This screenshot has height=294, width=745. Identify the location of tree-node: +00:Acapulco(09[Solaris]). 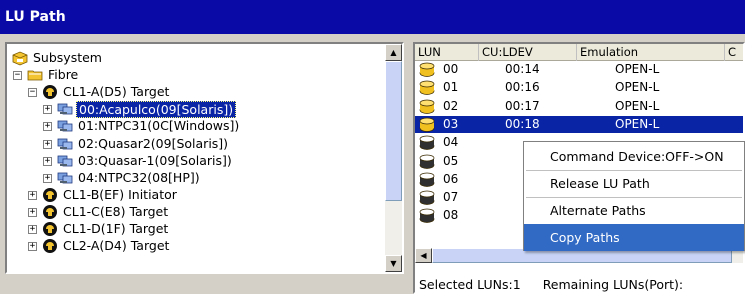
(196, 110).